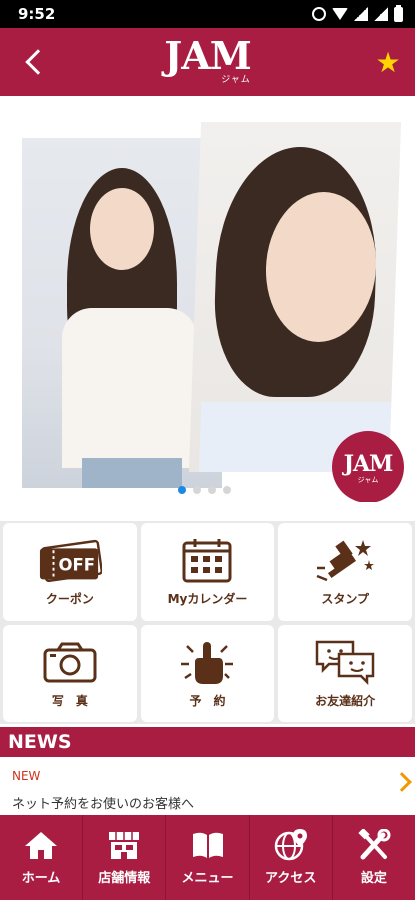 Image resolution: width=415 pixels, height=900 pixels. I want to click on nav-menu: メニュー, so click(208, 857).